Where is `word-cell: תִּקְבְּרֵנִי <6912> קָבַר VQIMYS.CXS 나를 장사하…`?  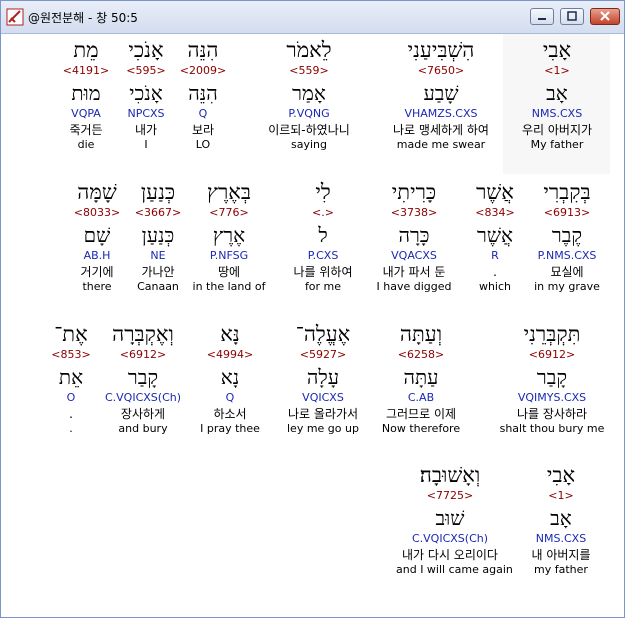 word-cell: תִּקְבְּרֵנִי <6912> קָבַר VQIMYS.CXS 나를 장사하… is located at coordinates (552, 379).